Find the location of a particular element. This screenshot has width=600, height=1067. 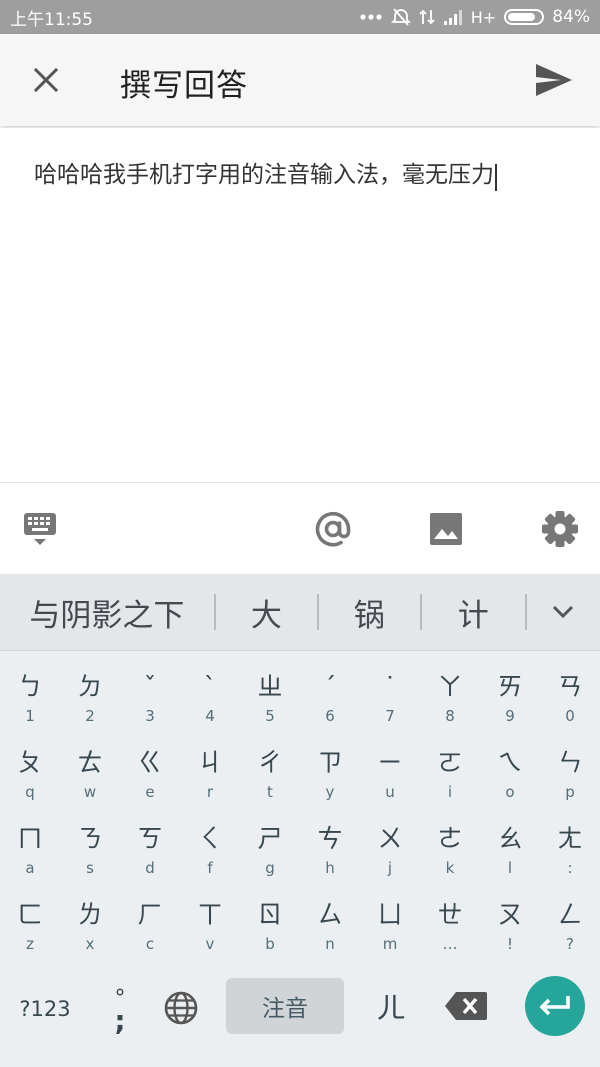

keyboard-bottom-row: ?123 ° ; 注音 ㄦ is located at coordinates (300, 1012).